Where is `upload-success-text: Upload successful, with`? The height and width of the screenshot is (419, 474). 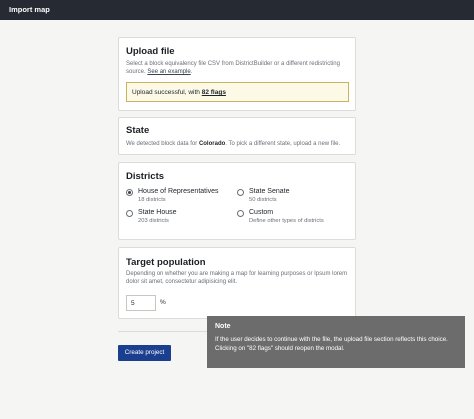 upload-success-text: Upload successful, with is located at coordinates (167, 92).